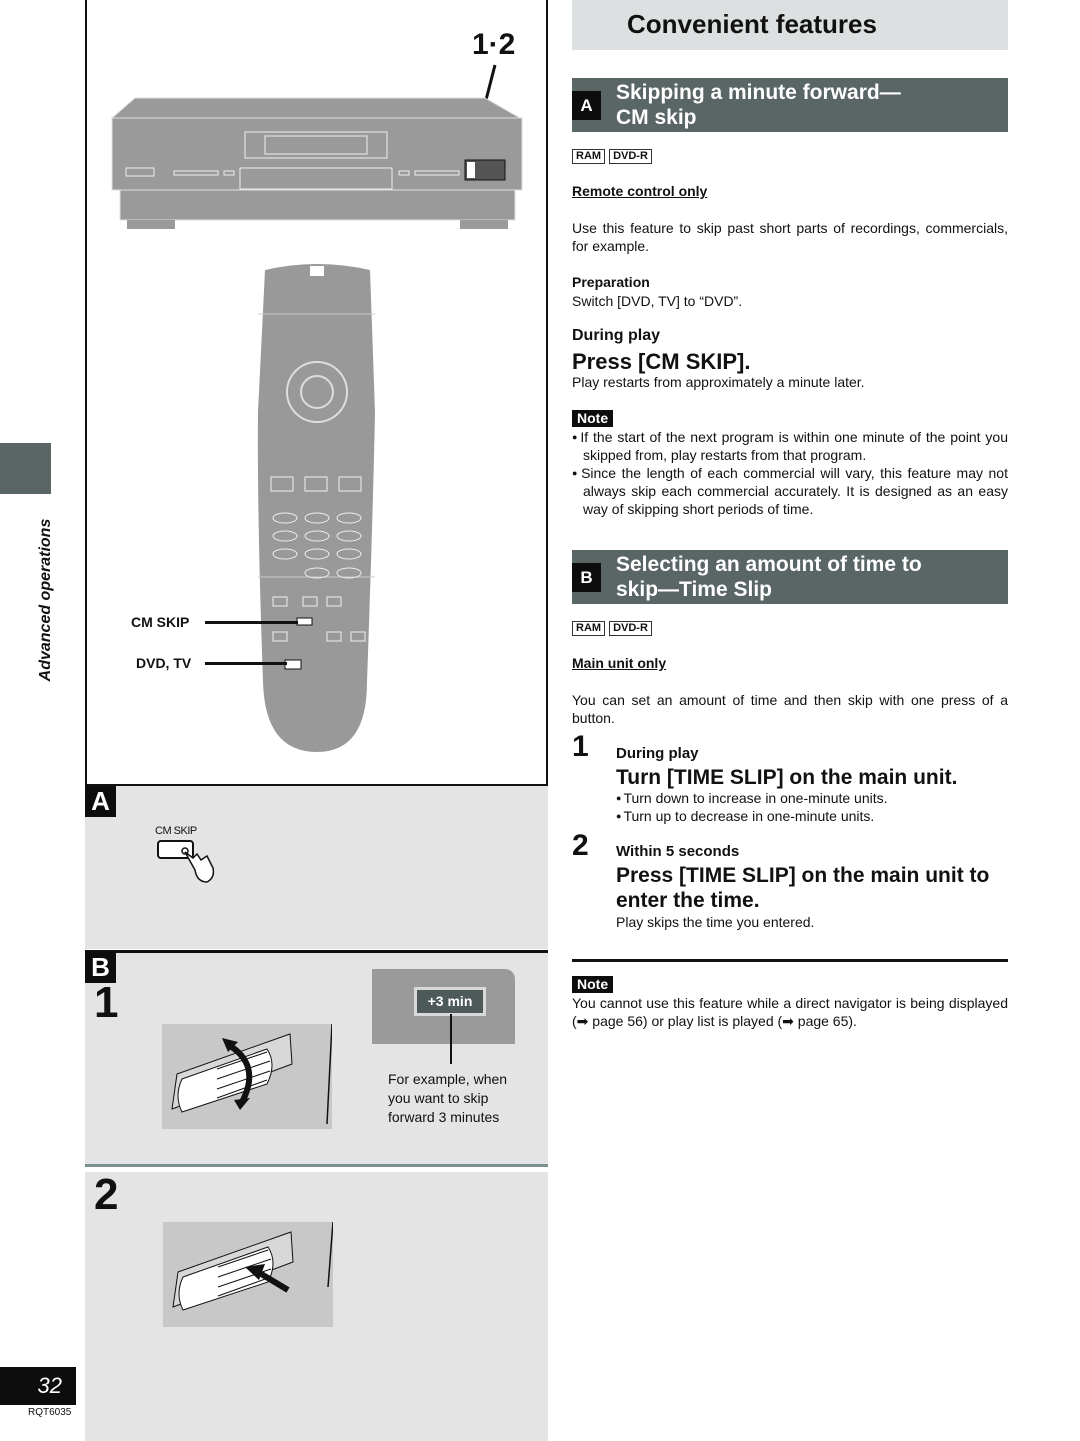 The height and width of the screenshot is (1441, 1080). Describe the element at coordinates (619, 663) in the screenshot. I see `scope-label: Main unit only` at that location.